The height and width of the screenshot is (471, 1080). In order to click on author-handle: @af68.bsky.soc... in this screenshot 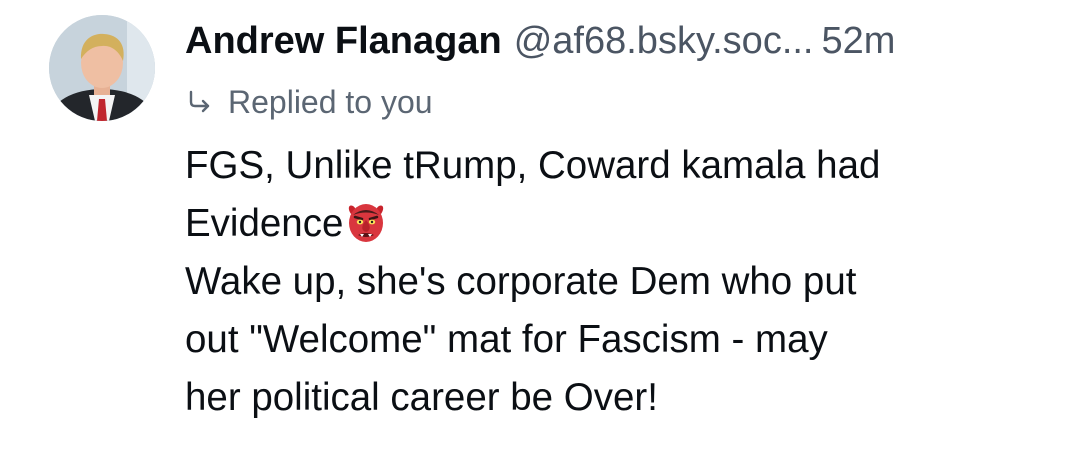, I will do `click(664, 41)`.